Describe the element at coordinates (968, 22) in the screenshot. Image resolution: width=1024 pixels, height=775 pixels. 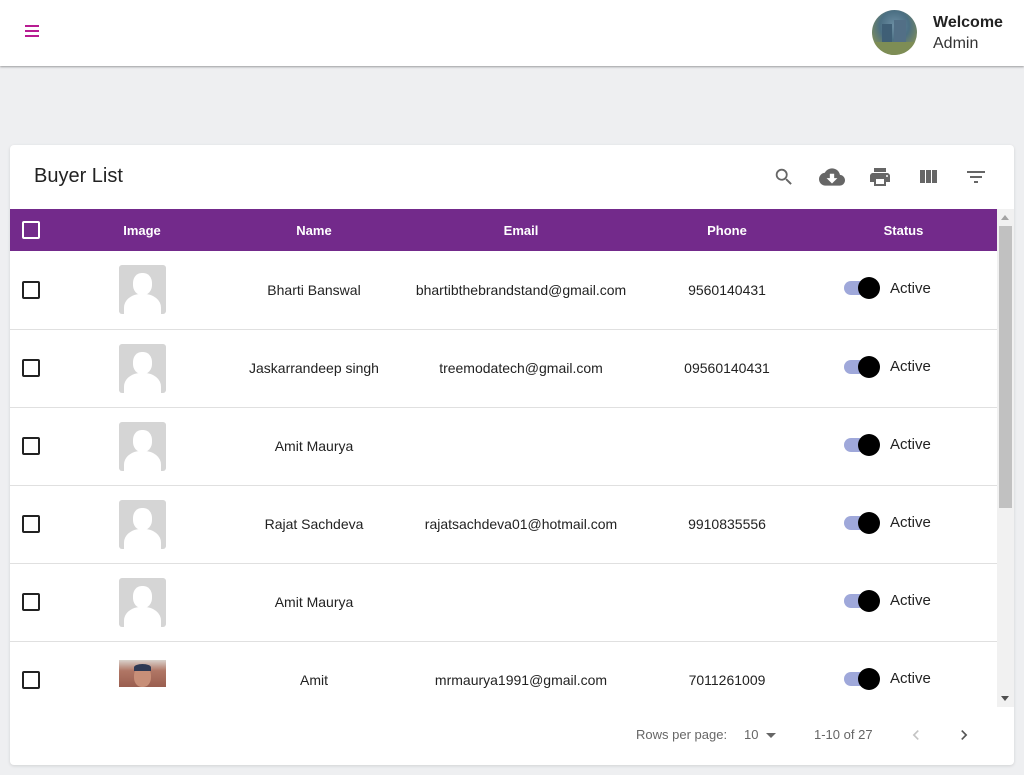
I see `welcome-label: Welcome` at that location.